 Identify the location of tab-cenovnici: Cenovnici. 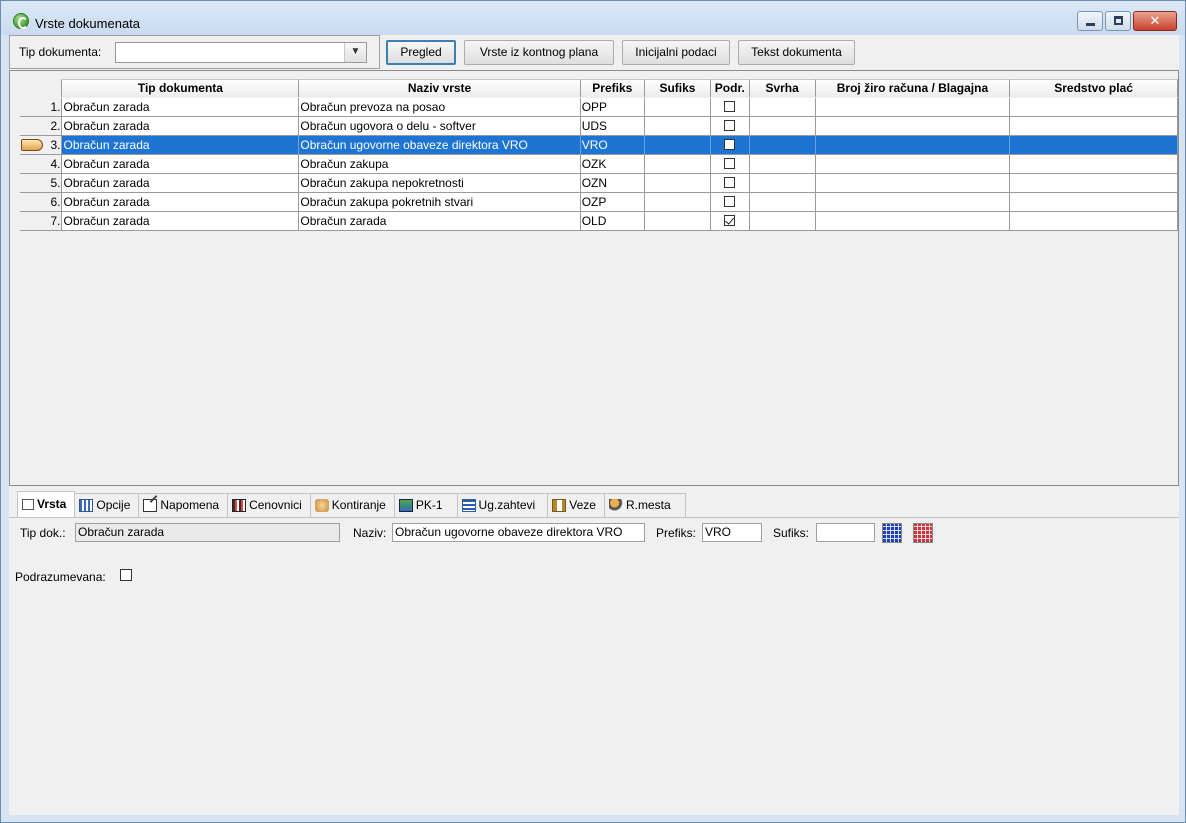
(269, 505).